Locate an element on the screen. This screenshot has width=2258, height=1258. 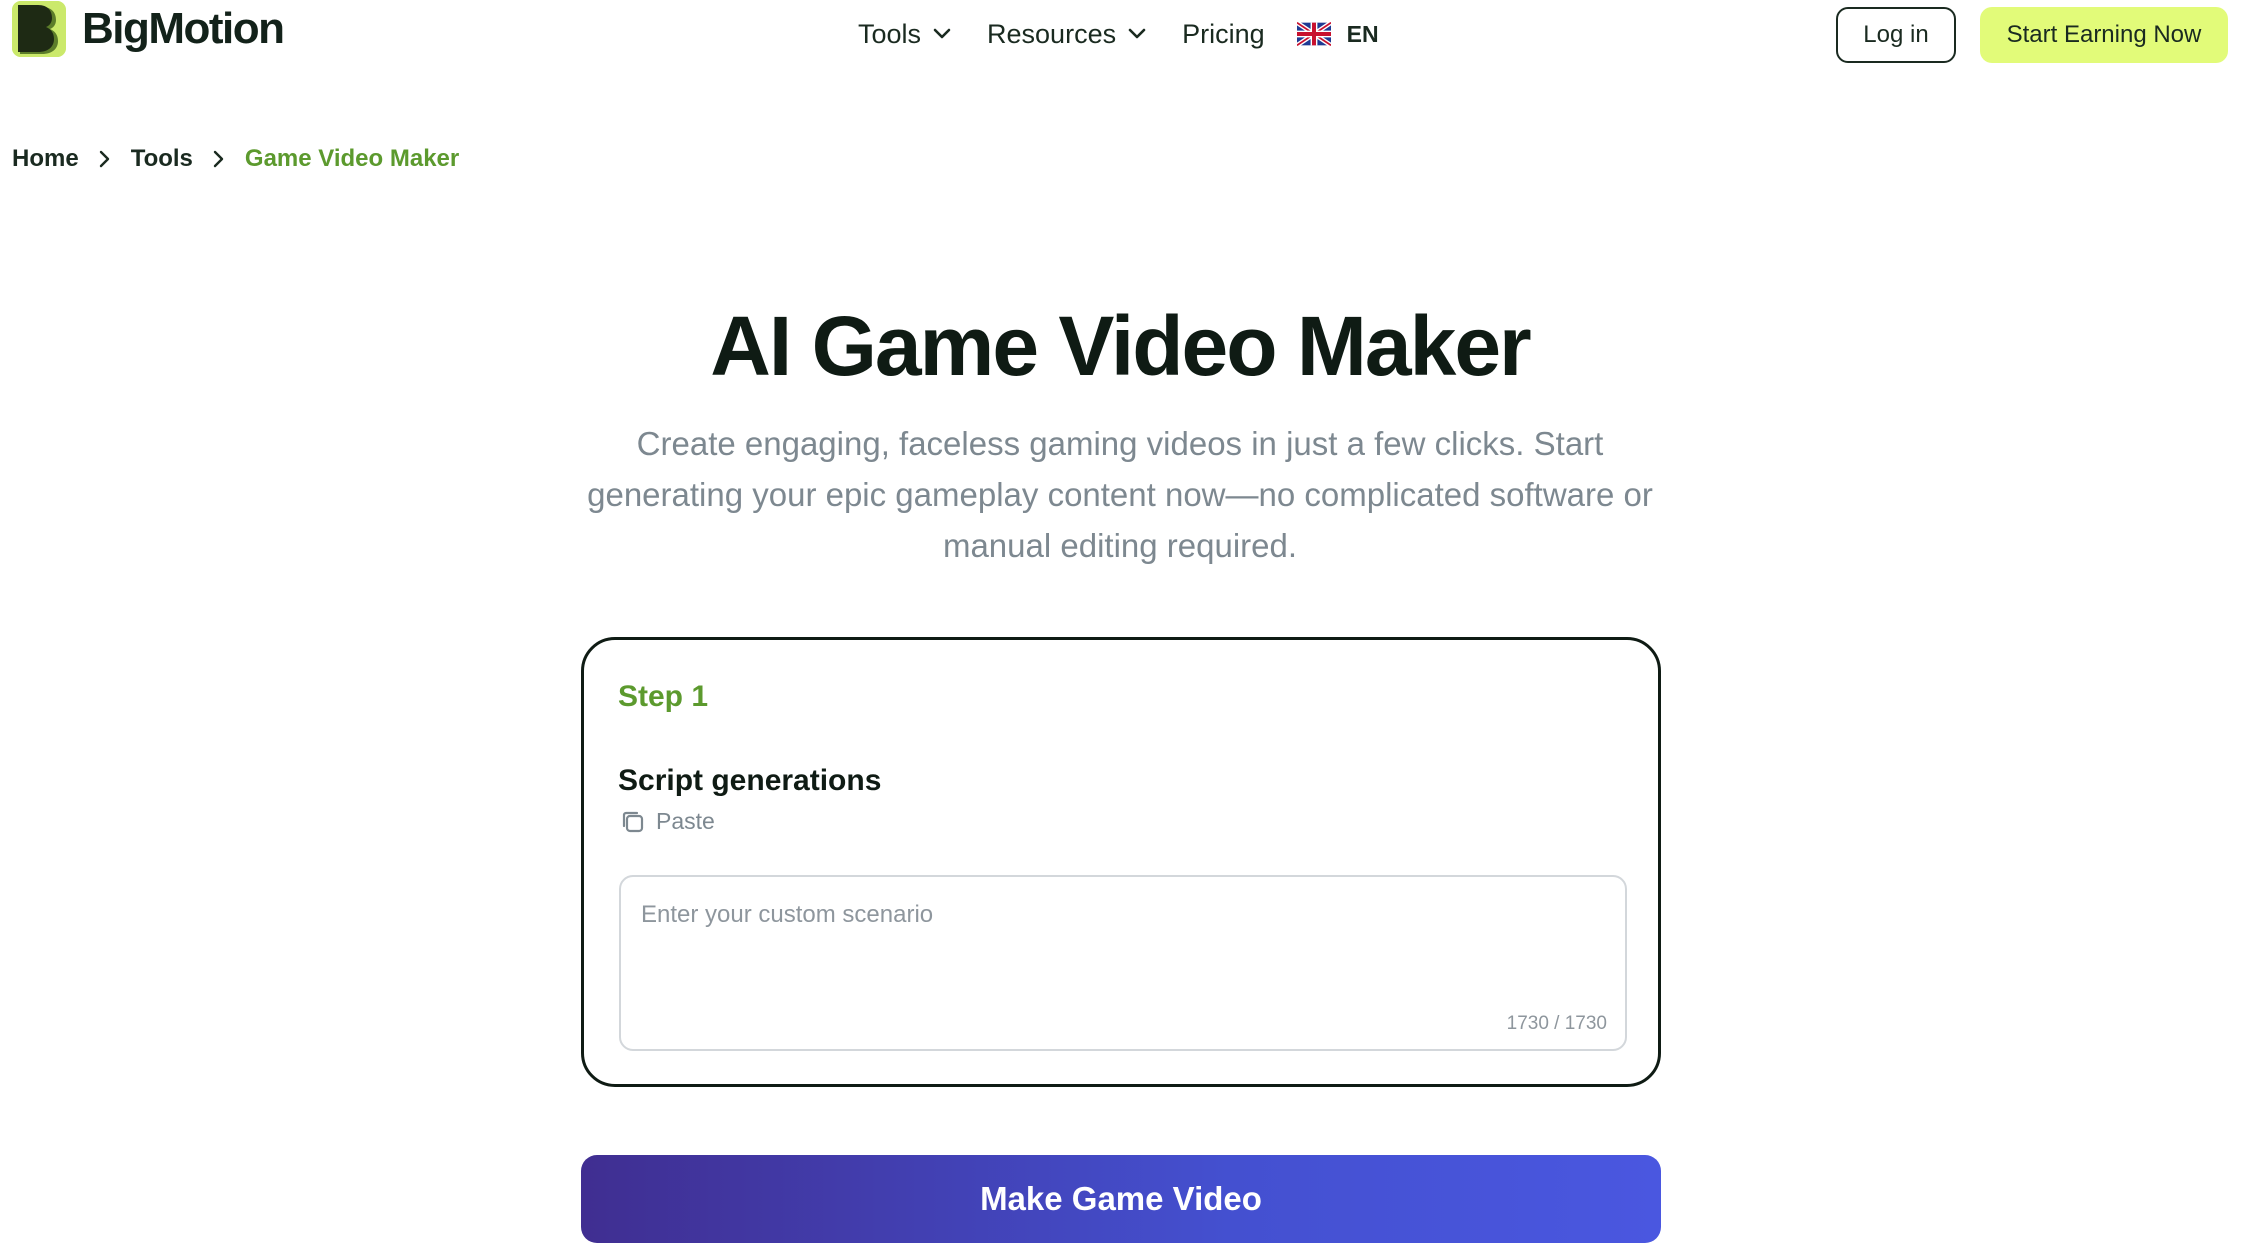
page-title: AI Game Video Maker is located at coordinates (1120, 346).